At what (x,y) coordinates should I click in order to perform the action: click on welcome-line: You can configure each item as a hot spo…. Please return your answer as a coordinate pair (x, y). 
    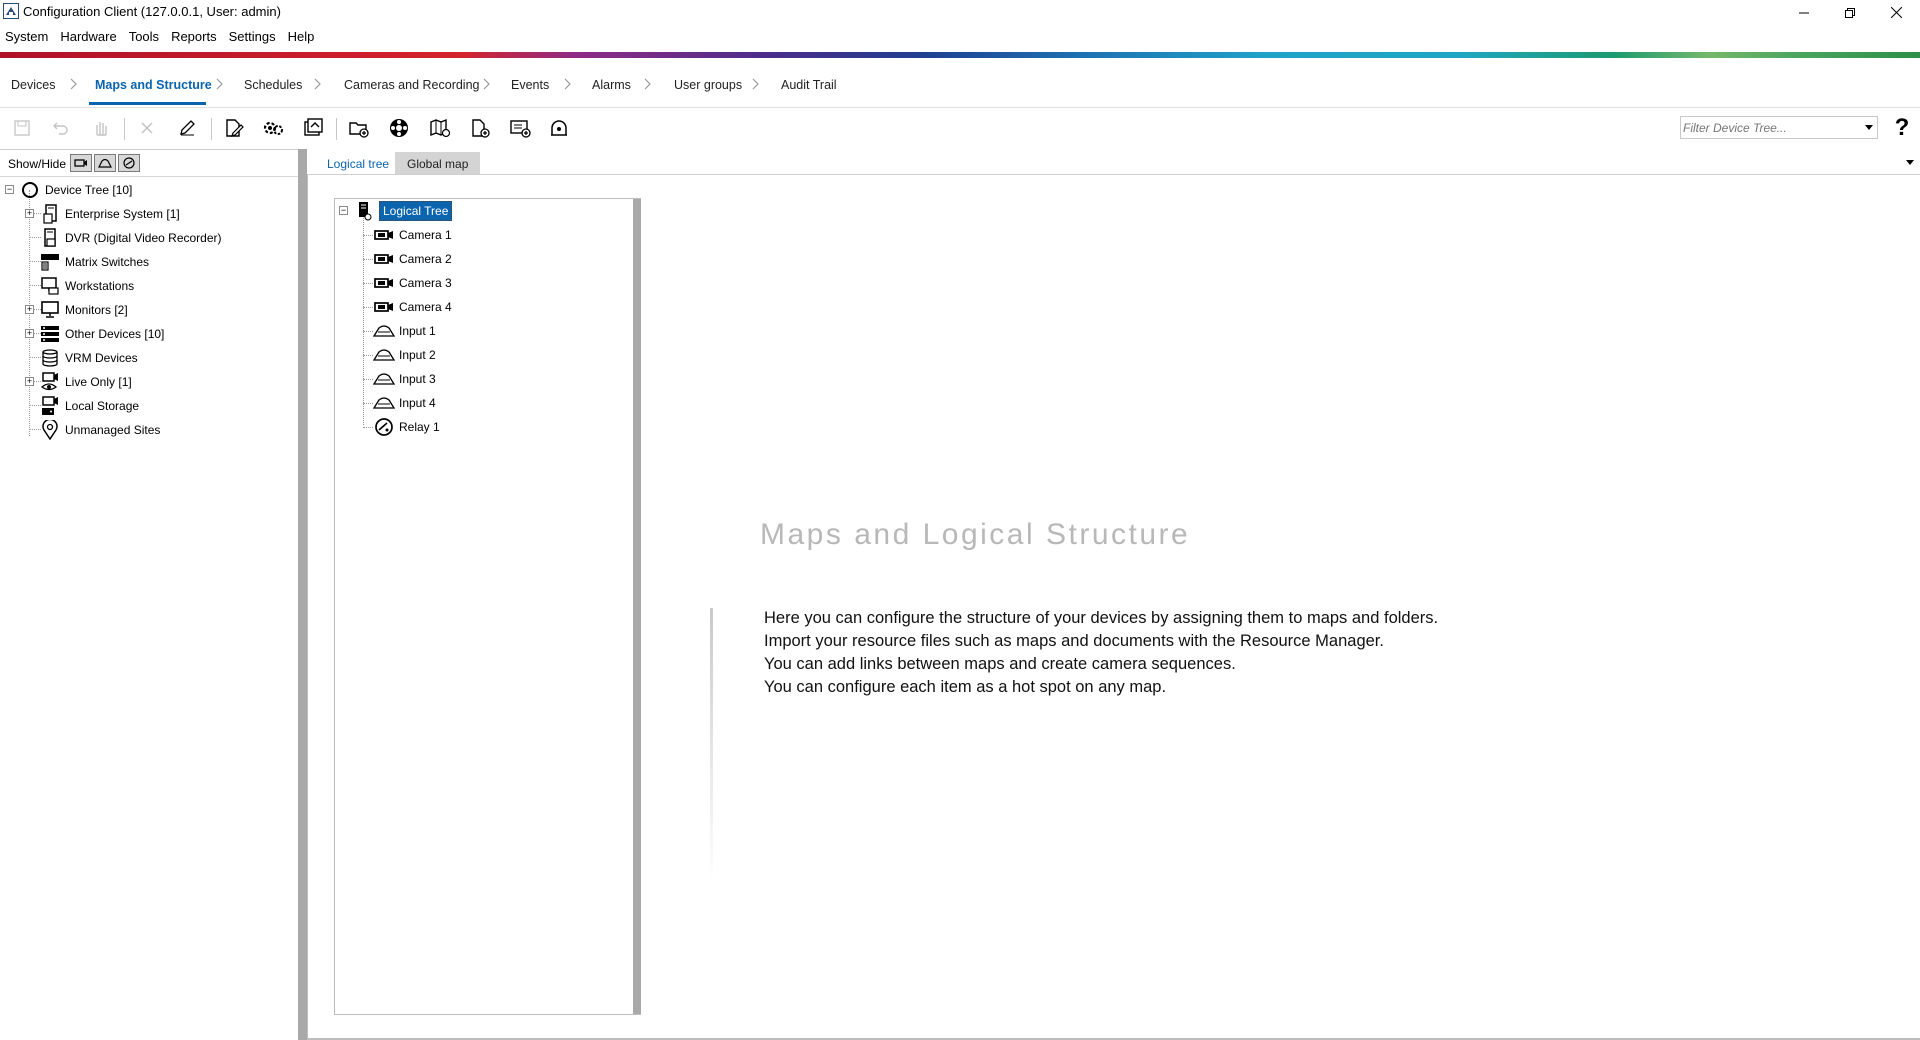
    Looking at the image, I should click on (965, 687).